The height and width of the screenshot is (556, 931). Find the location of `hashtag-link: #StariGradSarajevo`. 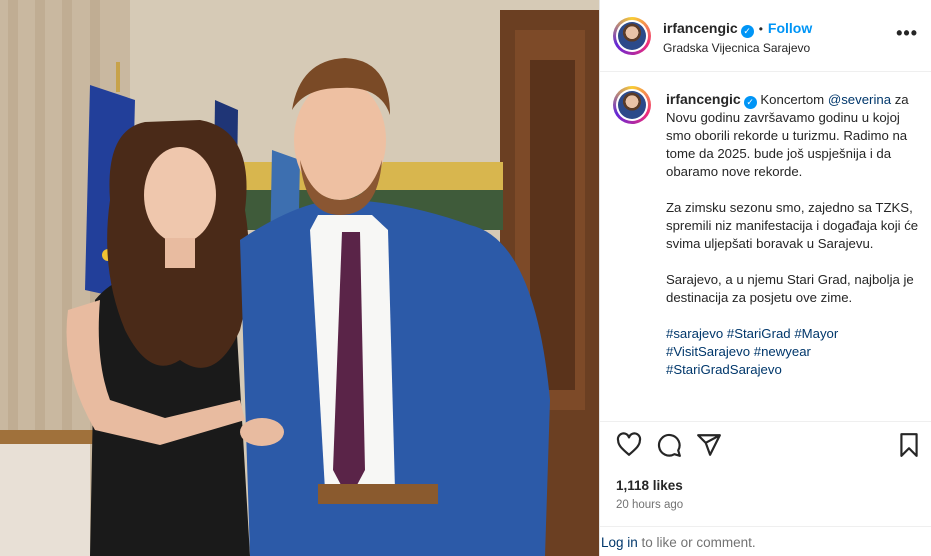

hashtag-link: #StariGradSarajevo is located at coordinates (724, 369).